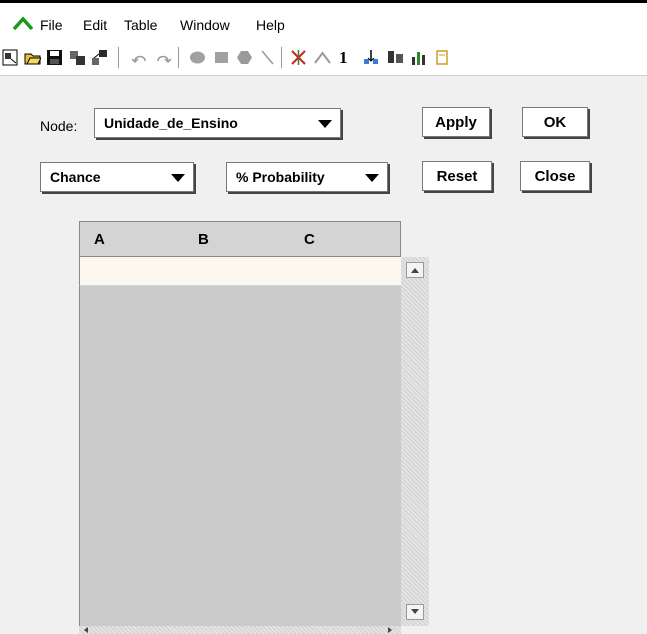  I want to click on scroll-left-icon, so click(86, 630).